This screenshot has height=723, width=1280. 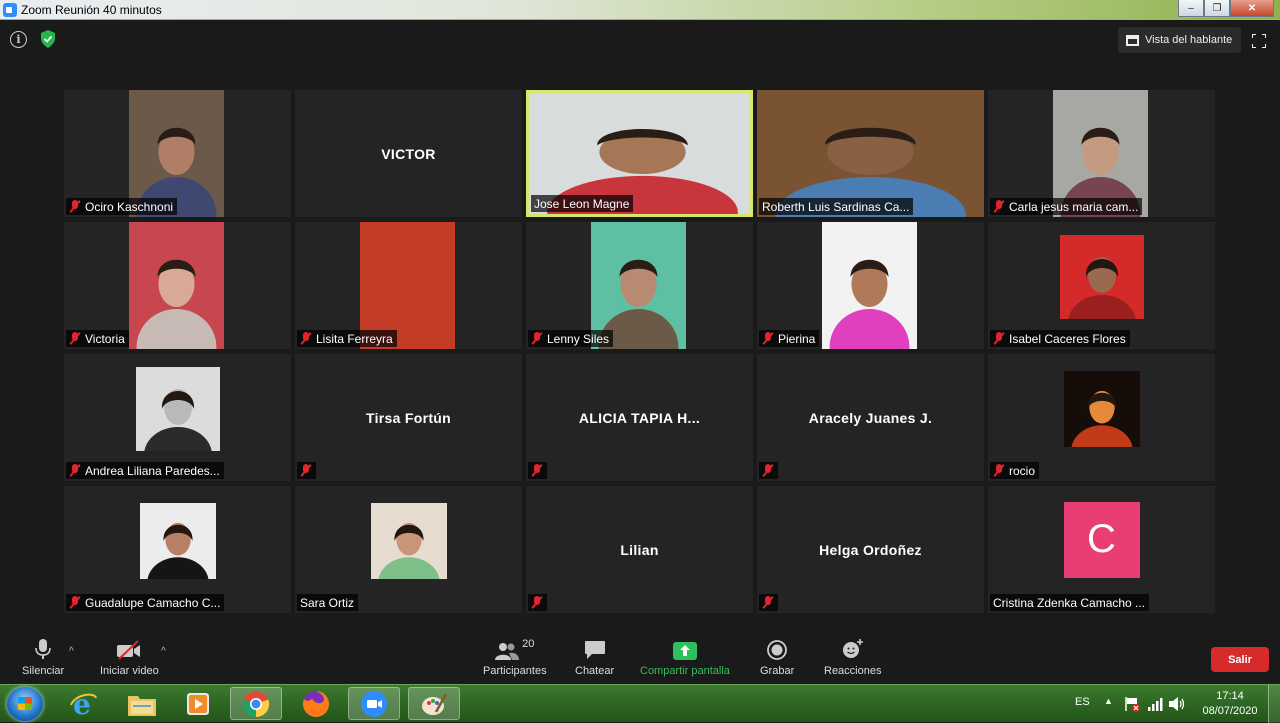 What do you see at coordinates (1101, 417) in the screenshot?
I see `participant-tile: rocio` at bounding box center [1101, 417].